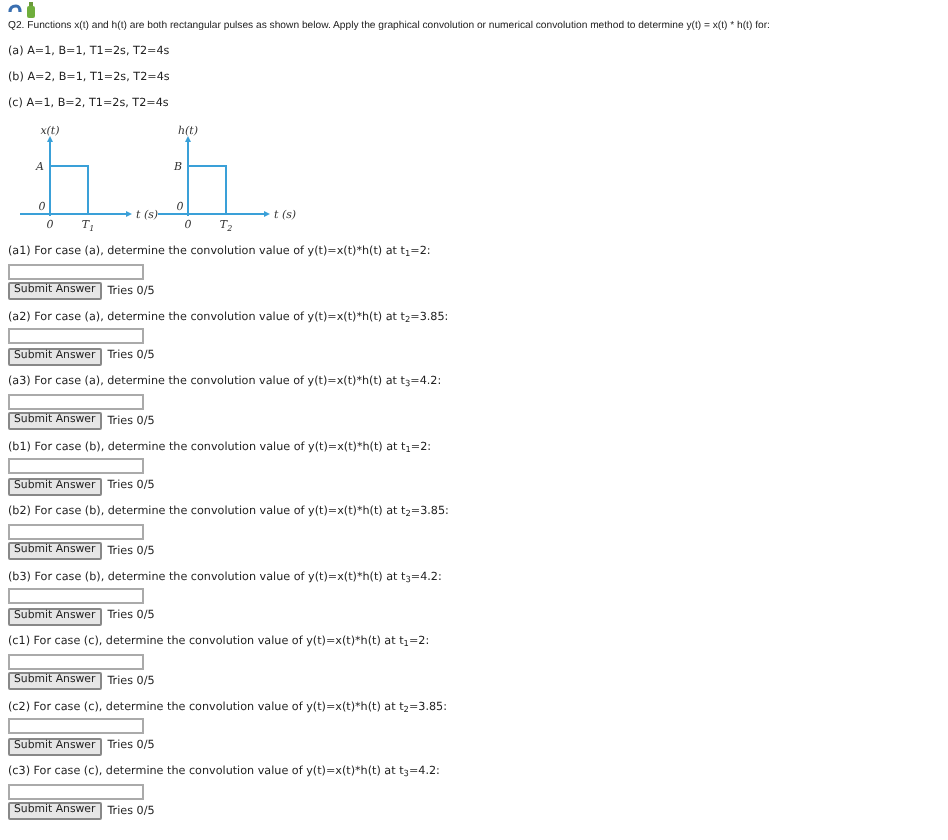  I want to click on bottle-icon, so click(31, 10).